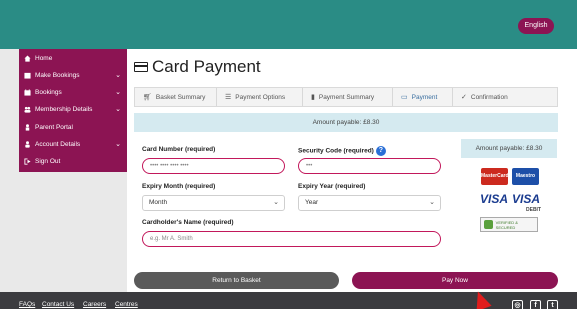 This screenshot has width=577, height=309. What do you see at coordinates (57, 75) in the screenshot?
I see `sidebar-item-label: Make Bookings` at bounding box center [57, 75].